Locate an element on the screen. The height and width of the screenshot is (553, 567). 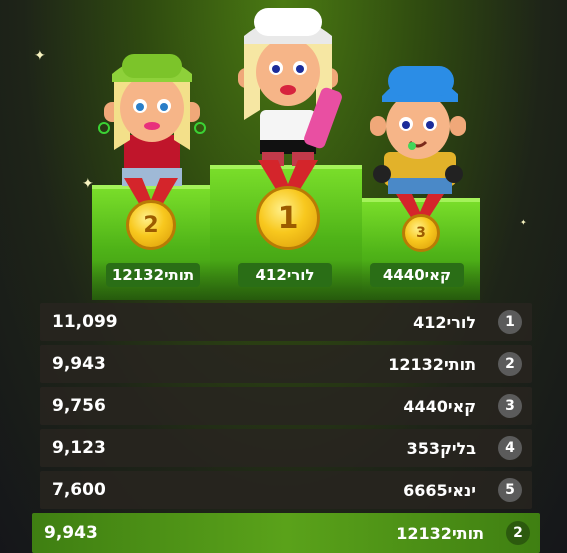
row-player-name: ינאי6665 is located at coordinates (439, 490).